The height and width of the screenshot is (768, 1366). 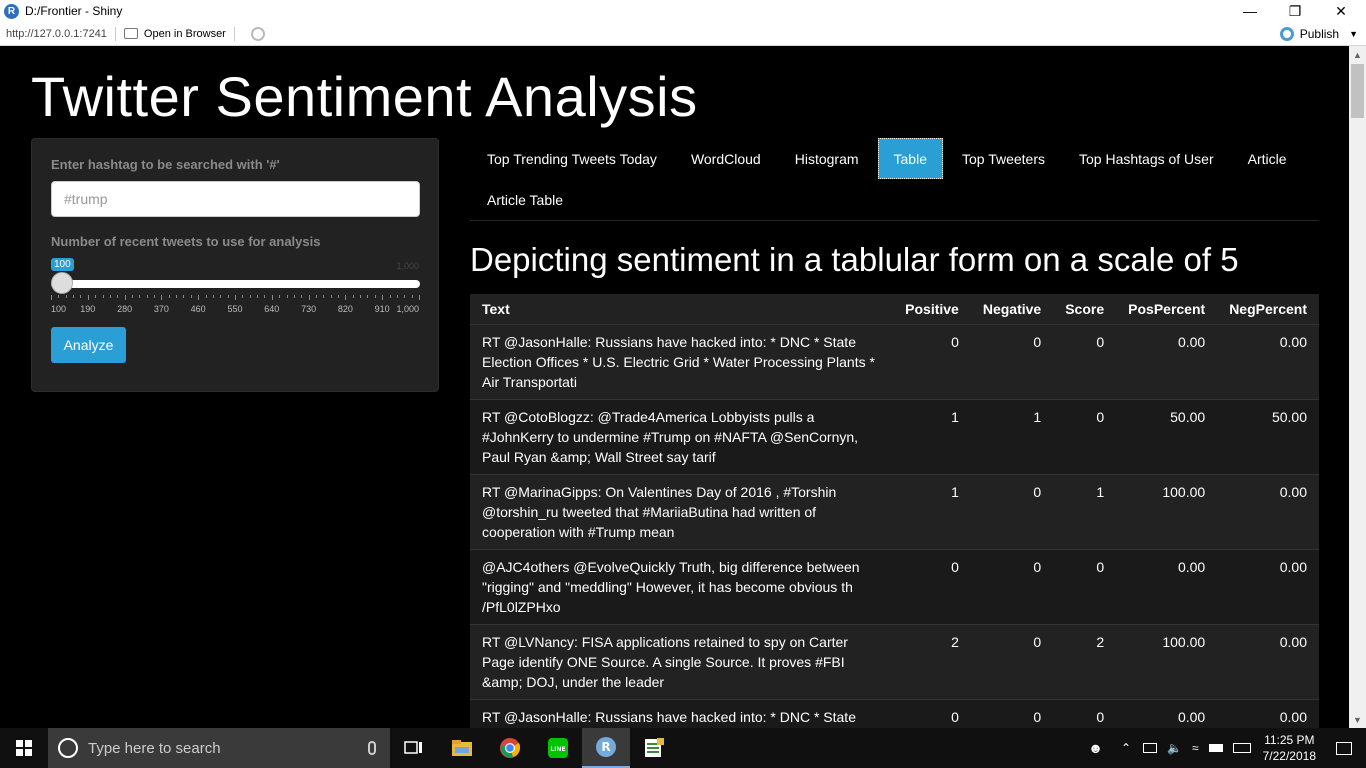 What do you see at coordinates (1357, 91) in the screenshot?
I see `scrollbar-thumb` at bounding box center [1357, 91].